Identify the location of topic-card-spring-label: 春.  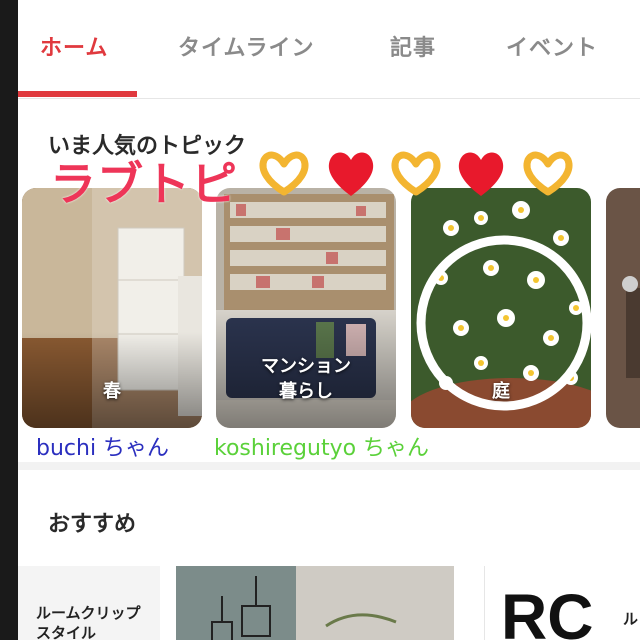
(112, 391).